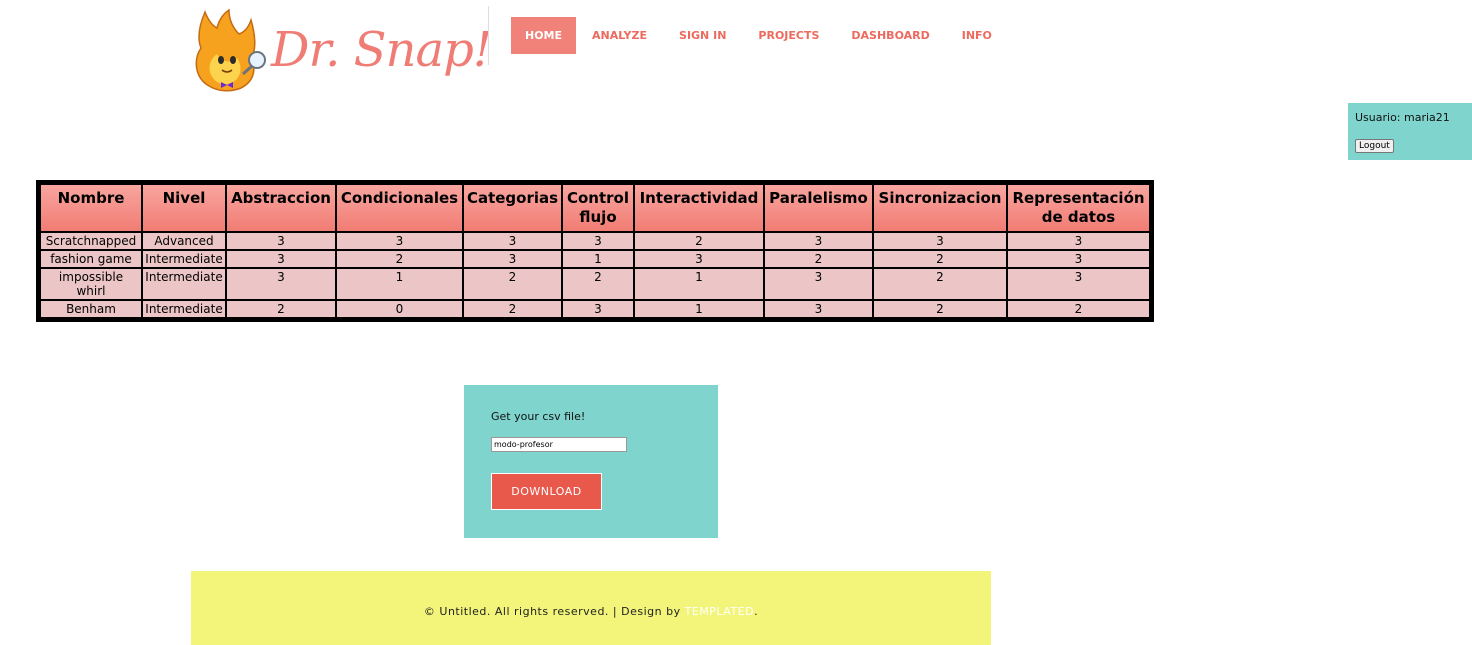 This screenshot has height=645, width=1472. What do you see at coordinates (512, 208) in the screenshot?
I see `column-header-categorias: Categorias` at bounding box center [512, 208].